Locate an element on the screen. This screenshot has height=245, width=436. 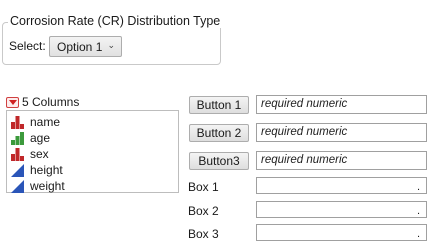
button-3-field: required numeric is located at coordinates (341, 160).